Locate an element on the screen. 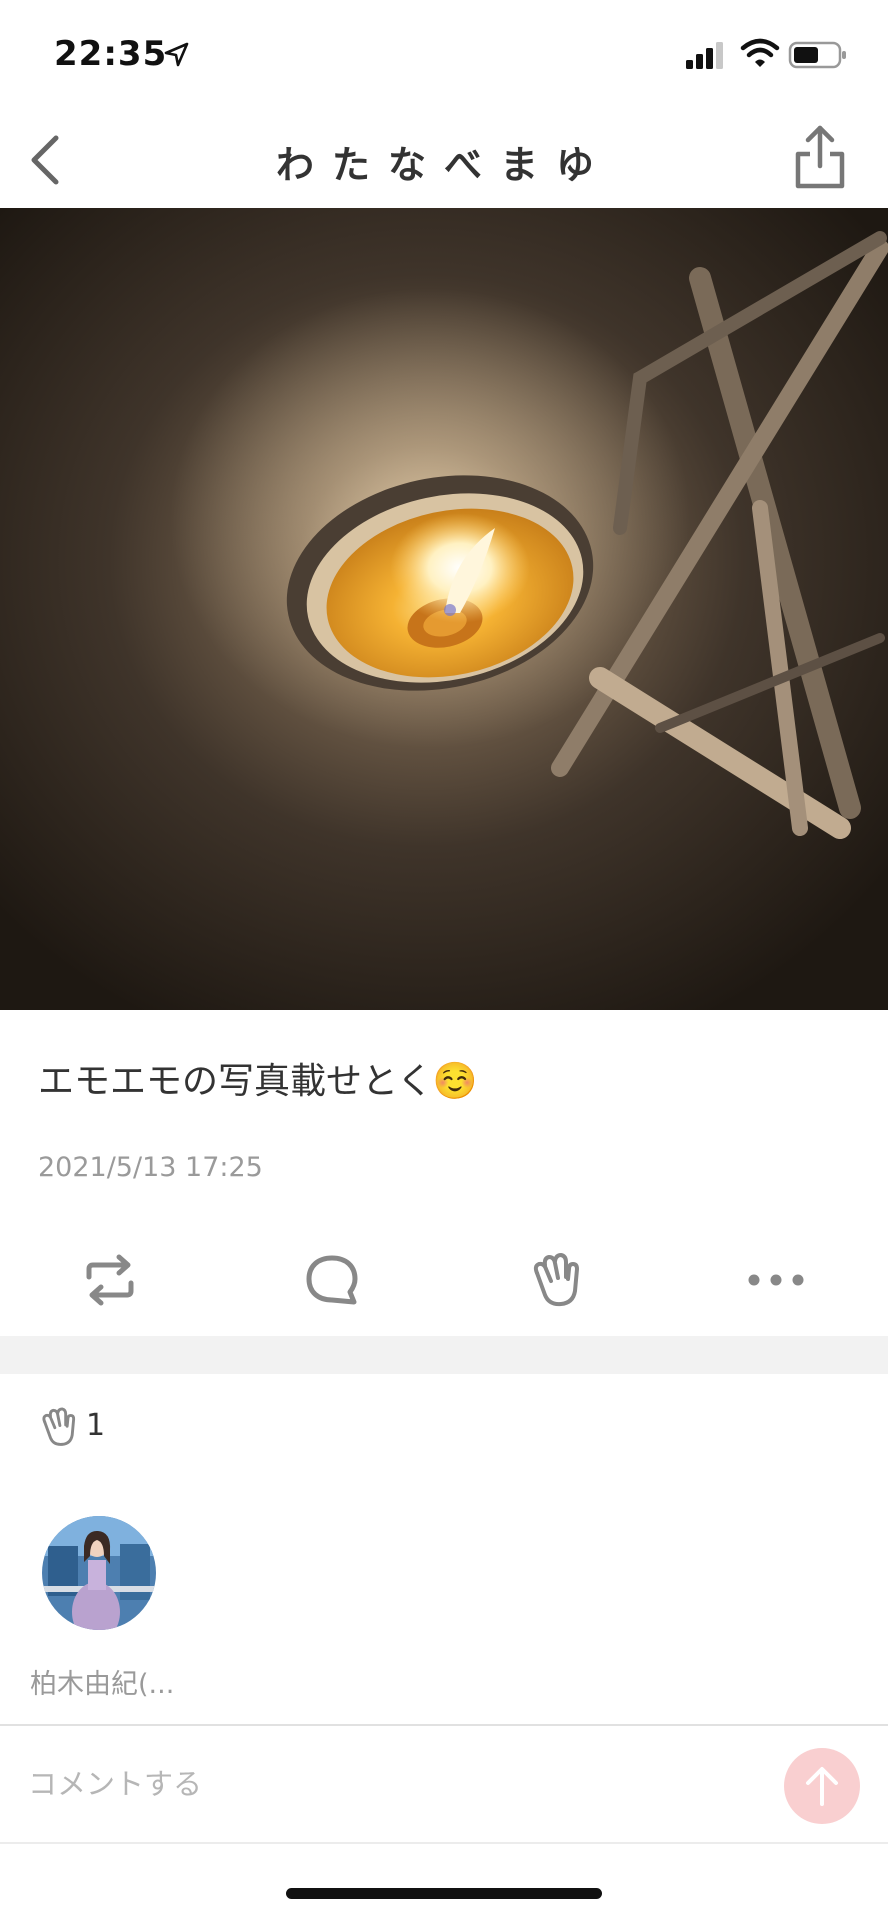  more-button is located at coordinates (776, 1280).